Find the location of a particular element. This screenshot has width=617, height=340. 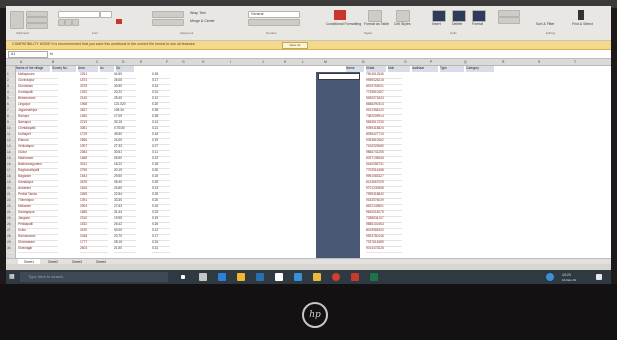

format-painter-button is located at coordinates (37, 26).